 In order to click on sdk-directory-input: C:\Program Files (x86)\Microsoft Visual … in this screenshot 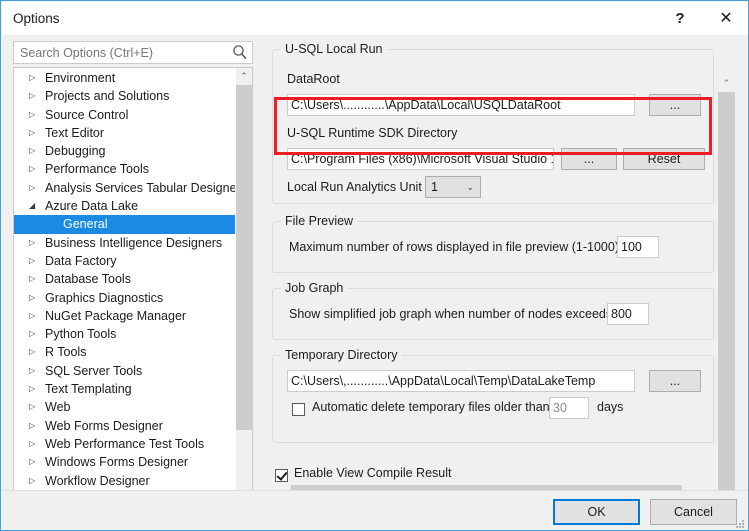, I will do `click(420, 159)`.